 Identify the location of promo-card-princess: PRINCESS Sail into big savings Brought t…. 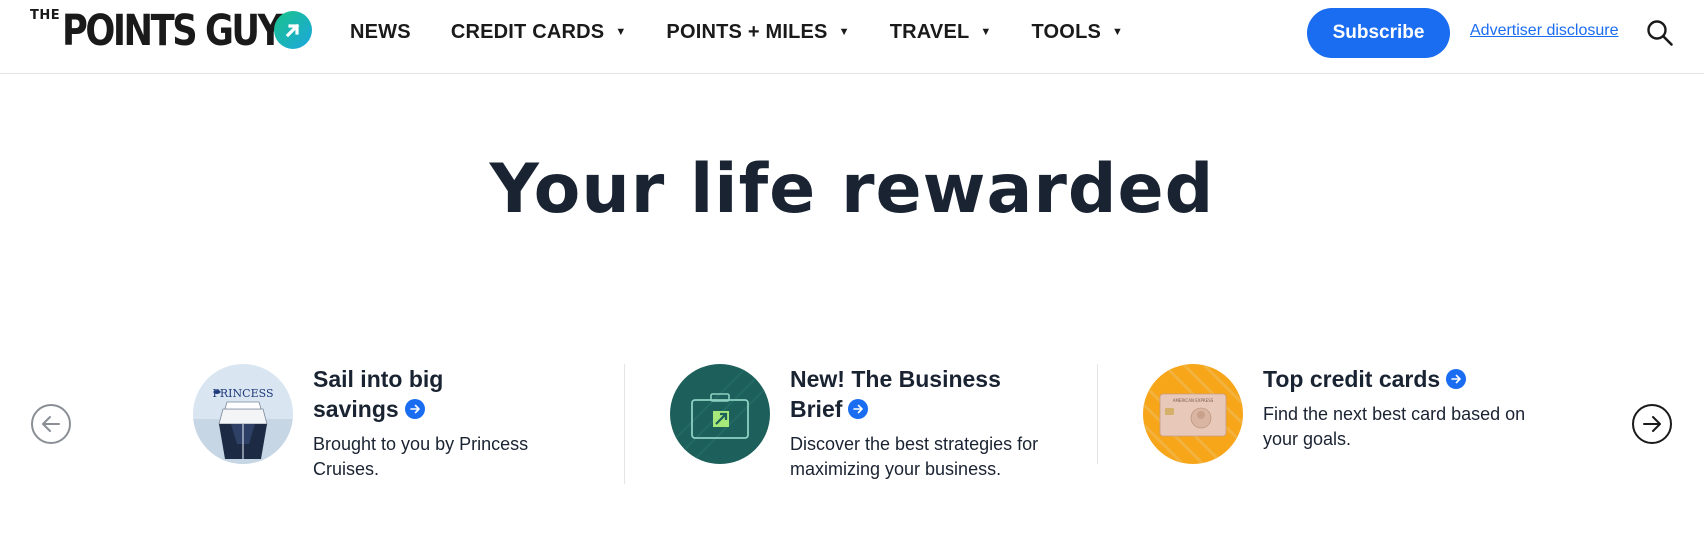
(388, 423).